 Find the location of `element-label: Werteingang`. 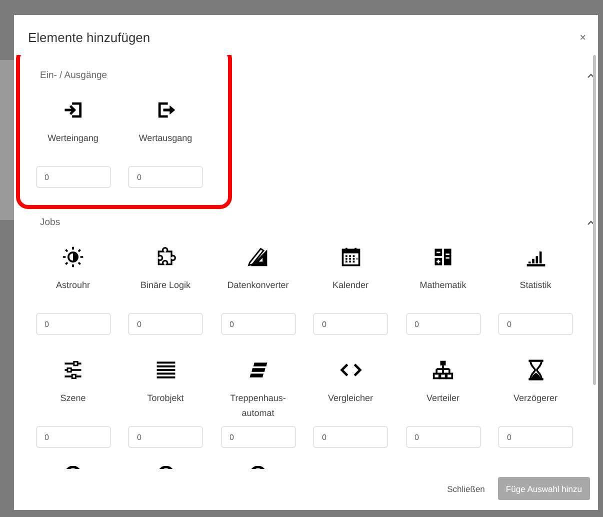

element-label: Werteingang is located at coordinates (73, 138).